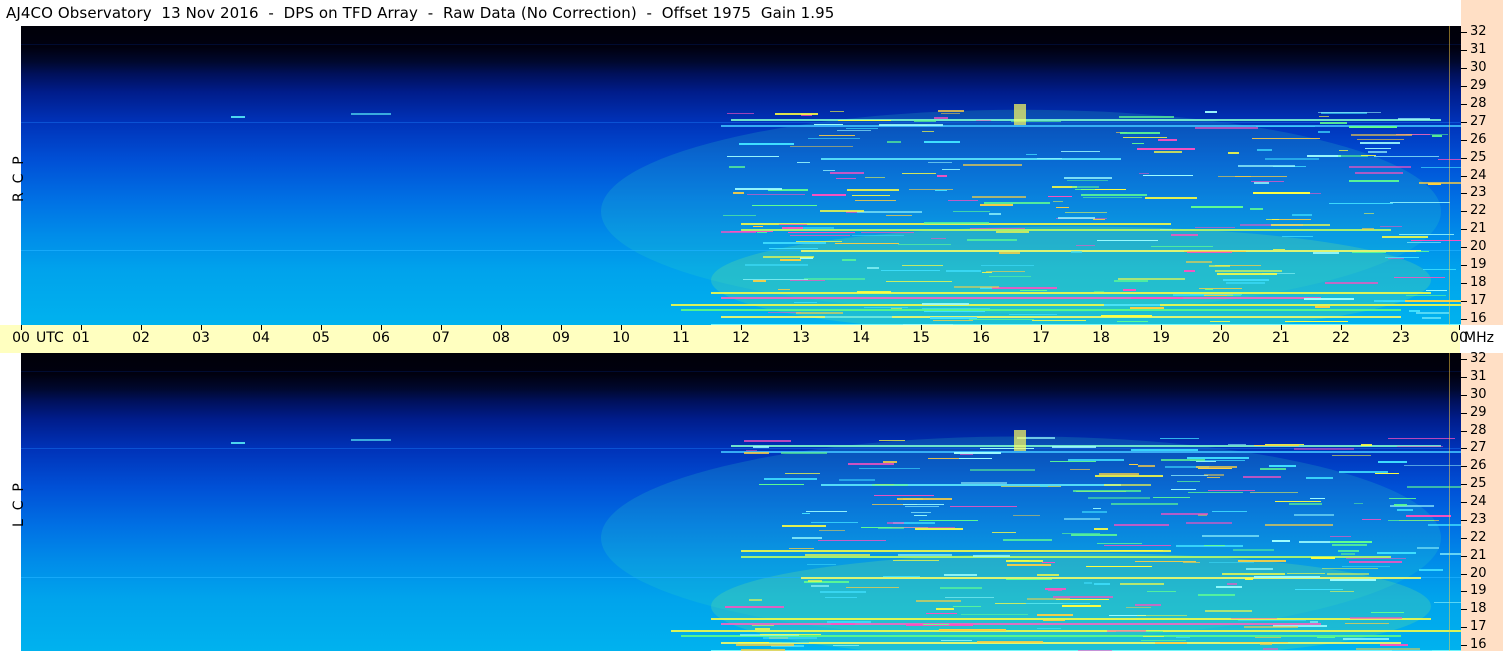 This screenshot has height=672, width=1503. Describe the element at coordinates (81, 338) in the screenshot. I see `time-label-01: 01` at that location.